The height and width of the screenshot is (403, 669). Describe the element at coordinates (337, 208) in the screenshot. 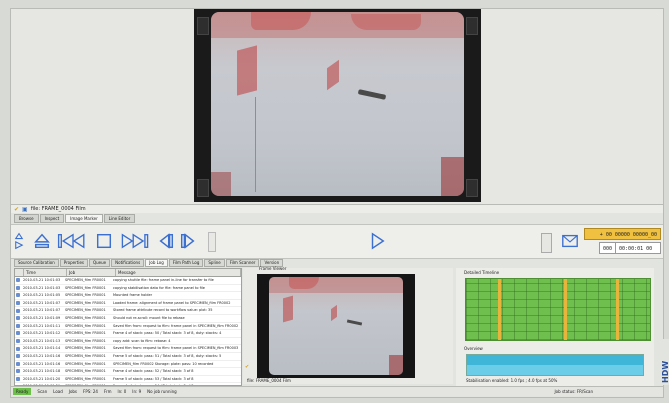

I see `document-title-bar: ✔ ▣ file: FRAME_0004 Film` at that location.